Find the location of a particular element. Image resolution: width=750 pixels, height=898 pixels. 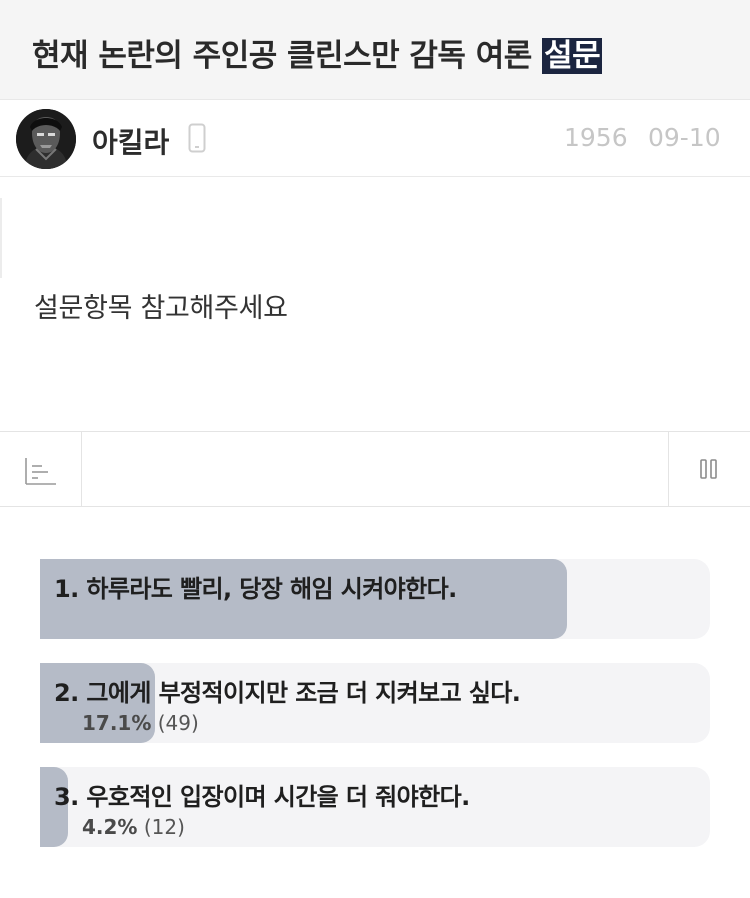

post-title-bar: 현재 논란의 주인공 클린스만 감독 여론 설문 is located at coordinates (375, 50).